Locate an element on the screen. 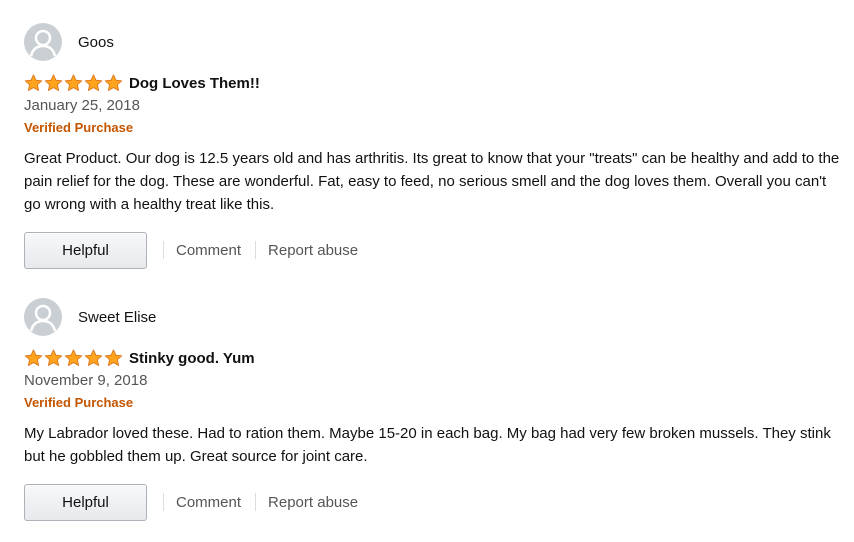 The height and width of the screenshot is (542, 854). review-title: Dog Loves Them!! is located at coordinates (194, 83).